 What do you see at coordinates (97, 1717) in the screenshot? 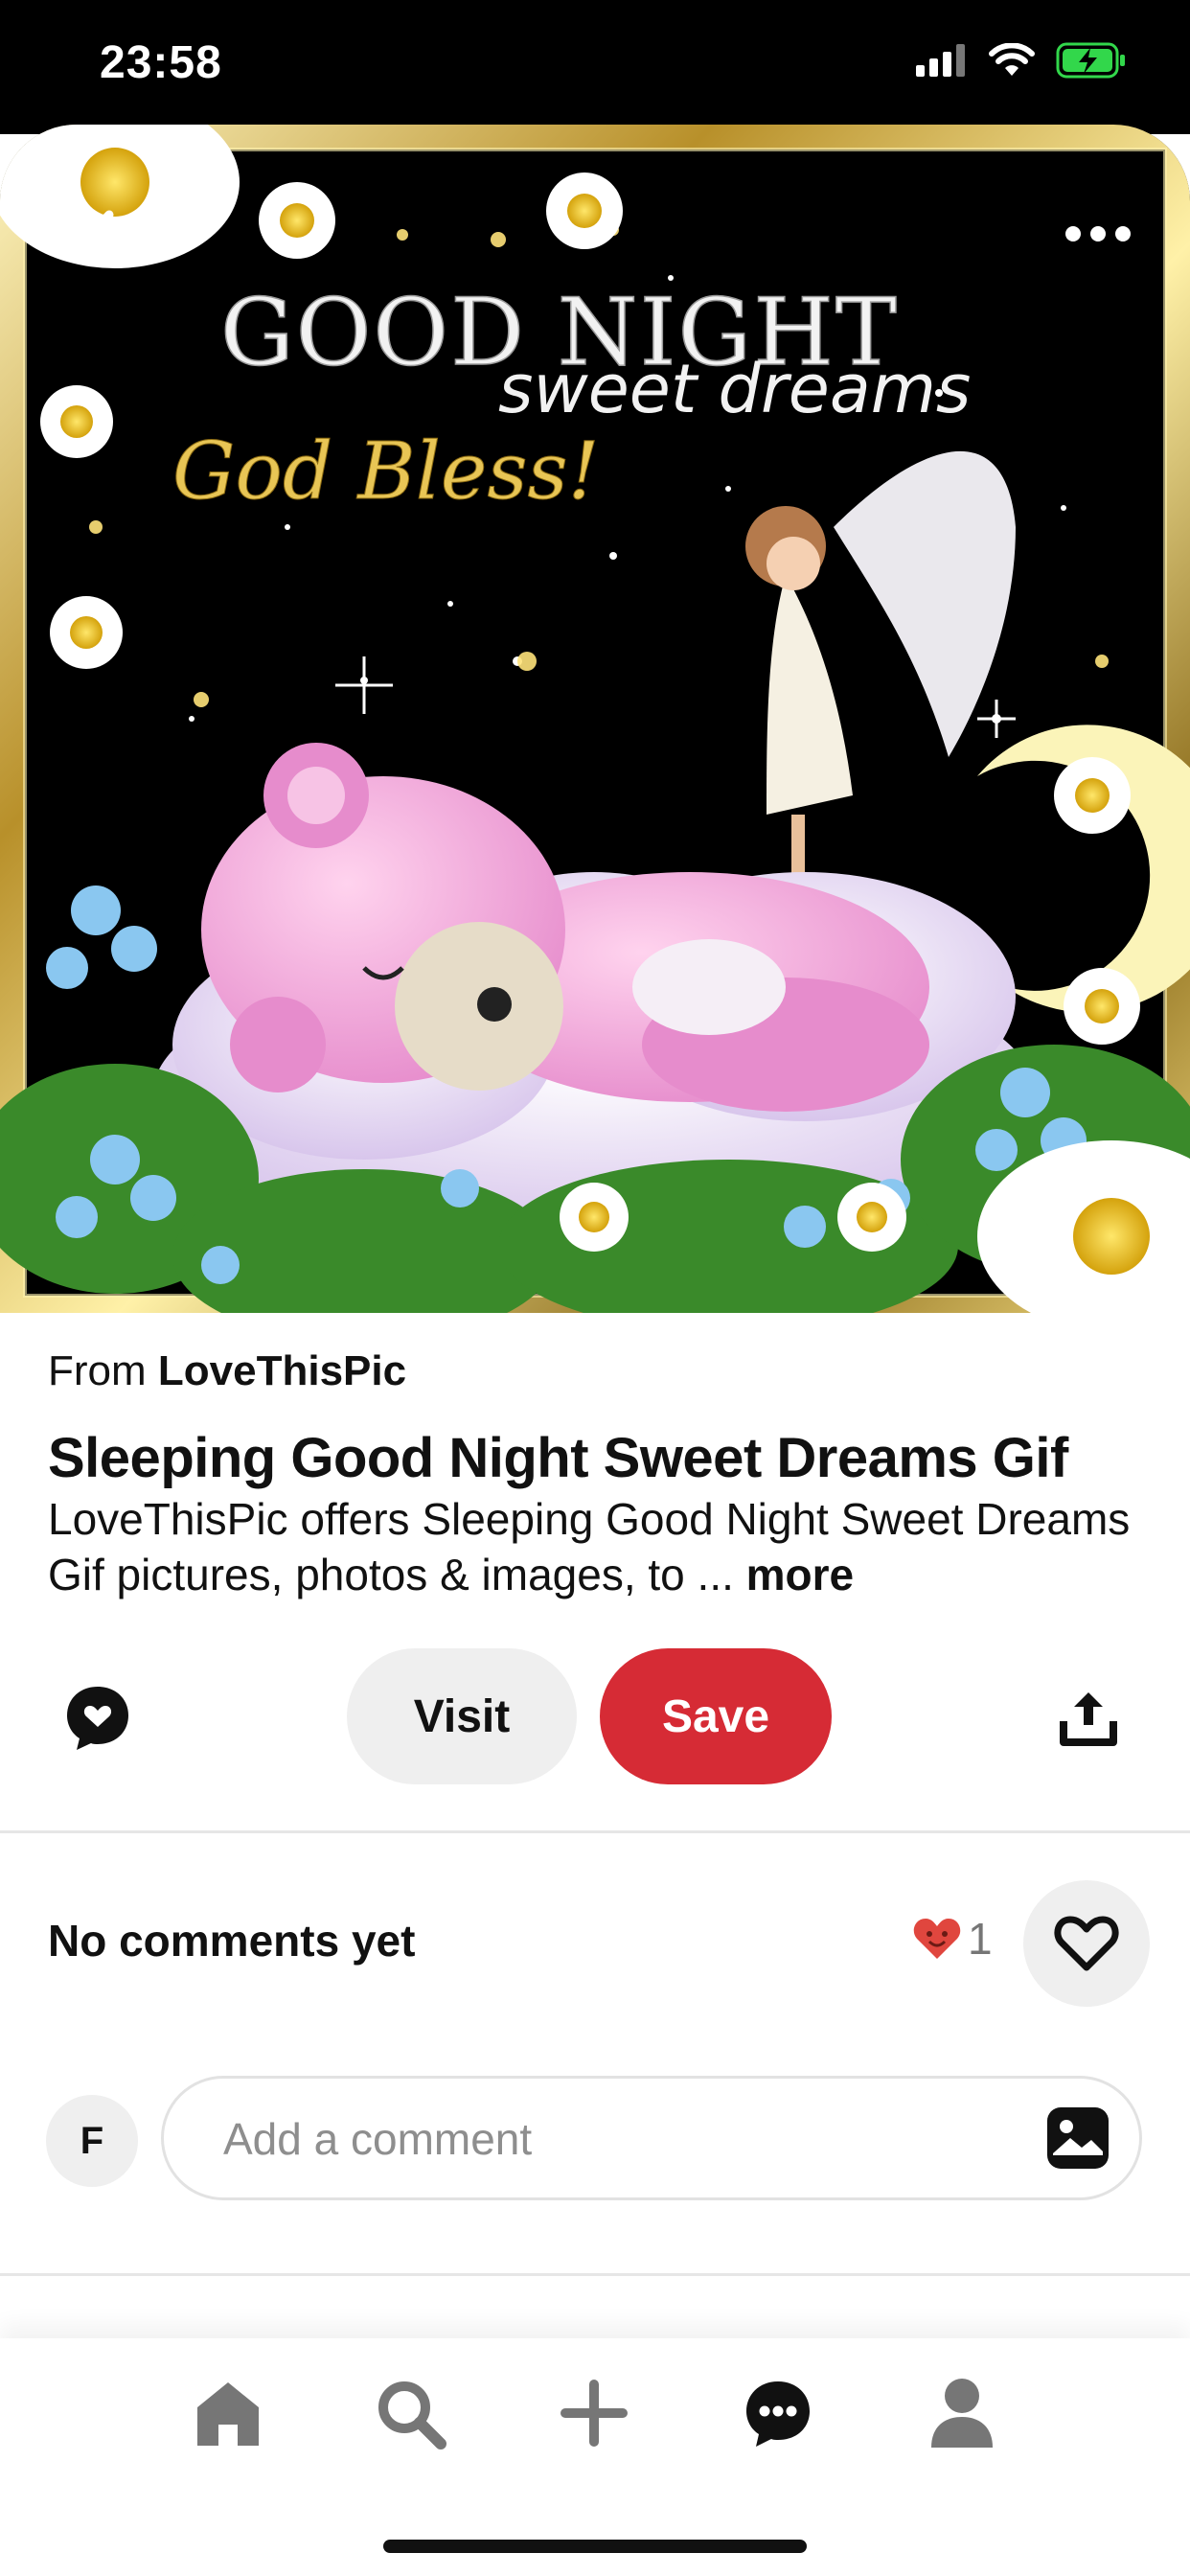
I see `comment-bubble-icon` at bounding box center [97, 1717].